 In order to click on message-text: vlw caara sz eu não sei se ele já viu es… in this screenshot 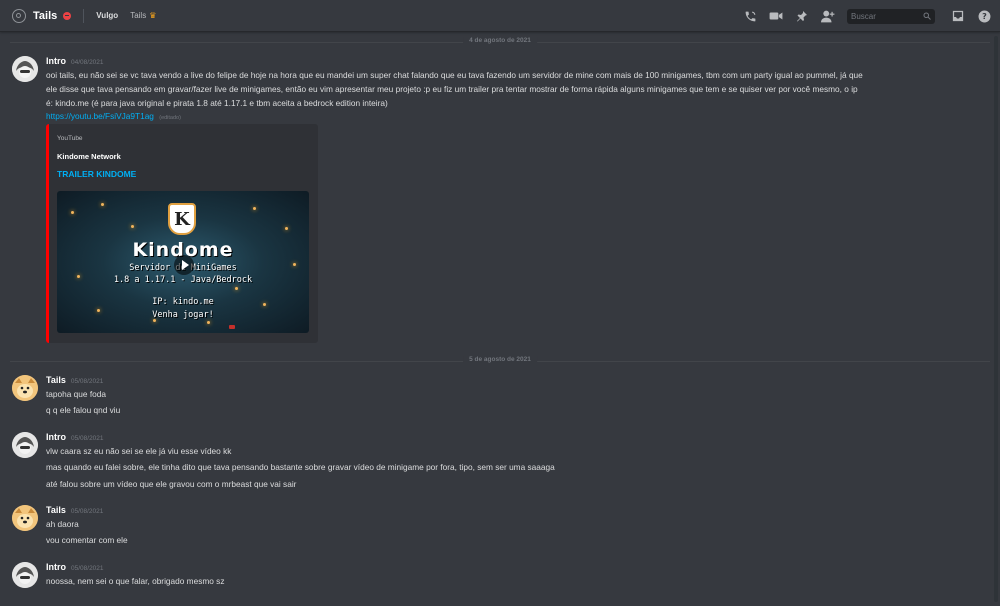, I will do `click(139, 451)`.